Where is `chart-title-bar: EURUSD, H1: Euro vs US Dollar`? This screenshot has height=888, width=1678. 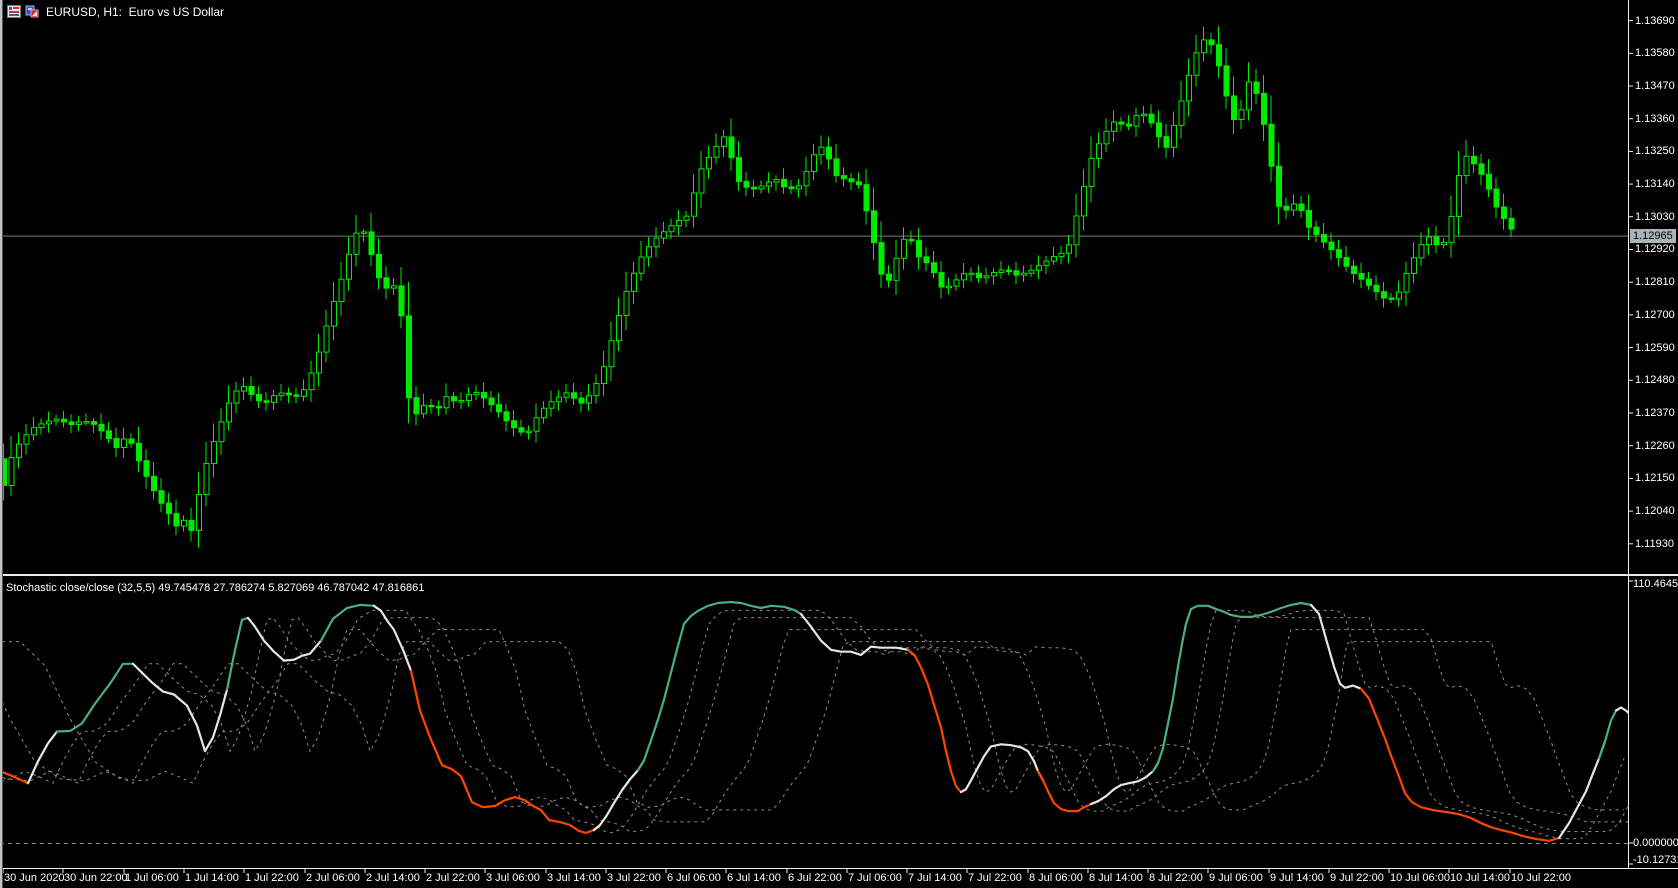 chart-title-bar: EURUSD, H1: Euro vs US Dollar is located at coordinates (115, 11).